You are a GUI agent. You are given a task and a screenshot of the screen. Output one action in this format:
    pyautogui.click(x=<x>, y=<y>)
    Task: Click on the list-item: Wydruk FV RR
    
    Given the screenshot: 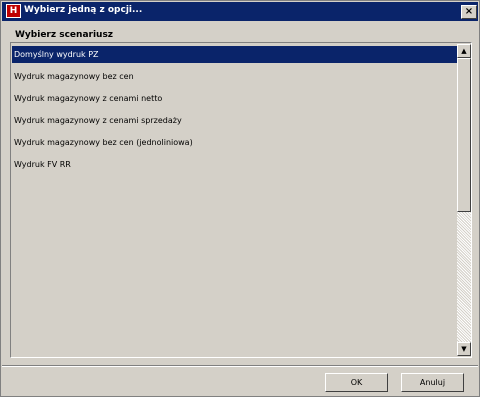 What is the action you would take?
    pyautogui.click(x=234, y=164)
    